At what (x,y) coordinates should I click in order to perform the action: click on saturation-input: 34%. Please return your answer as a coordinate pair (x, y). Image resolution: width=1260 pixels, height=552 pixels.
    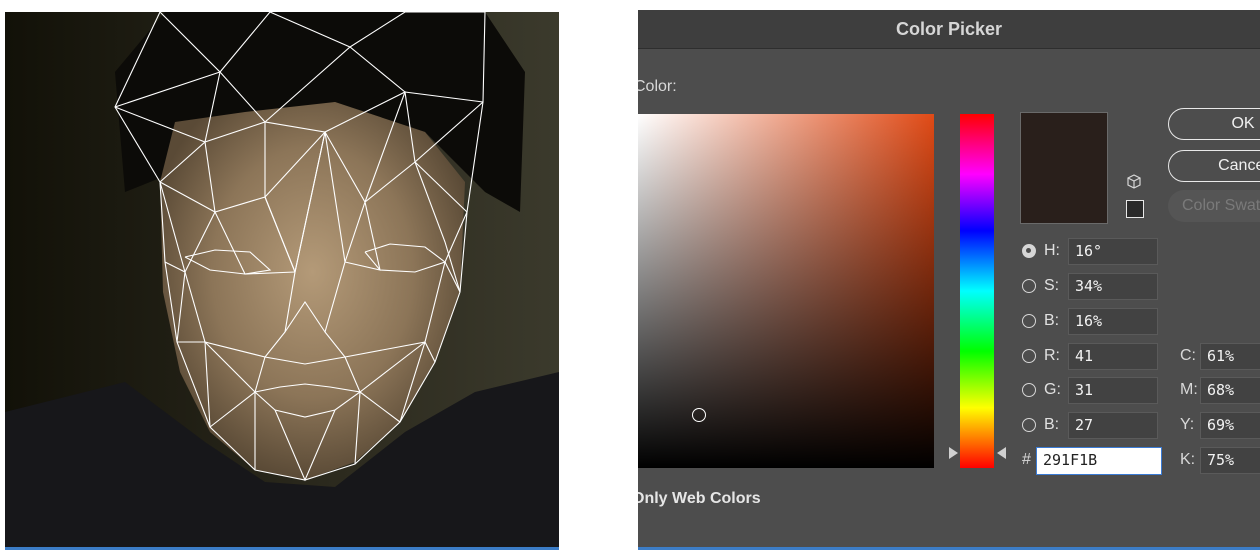
    Looking at the image, I should click on (1113, 286).